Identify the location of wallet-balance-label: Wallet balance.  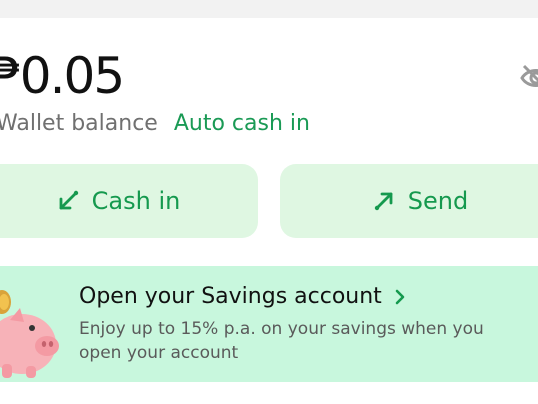
(79, 123).